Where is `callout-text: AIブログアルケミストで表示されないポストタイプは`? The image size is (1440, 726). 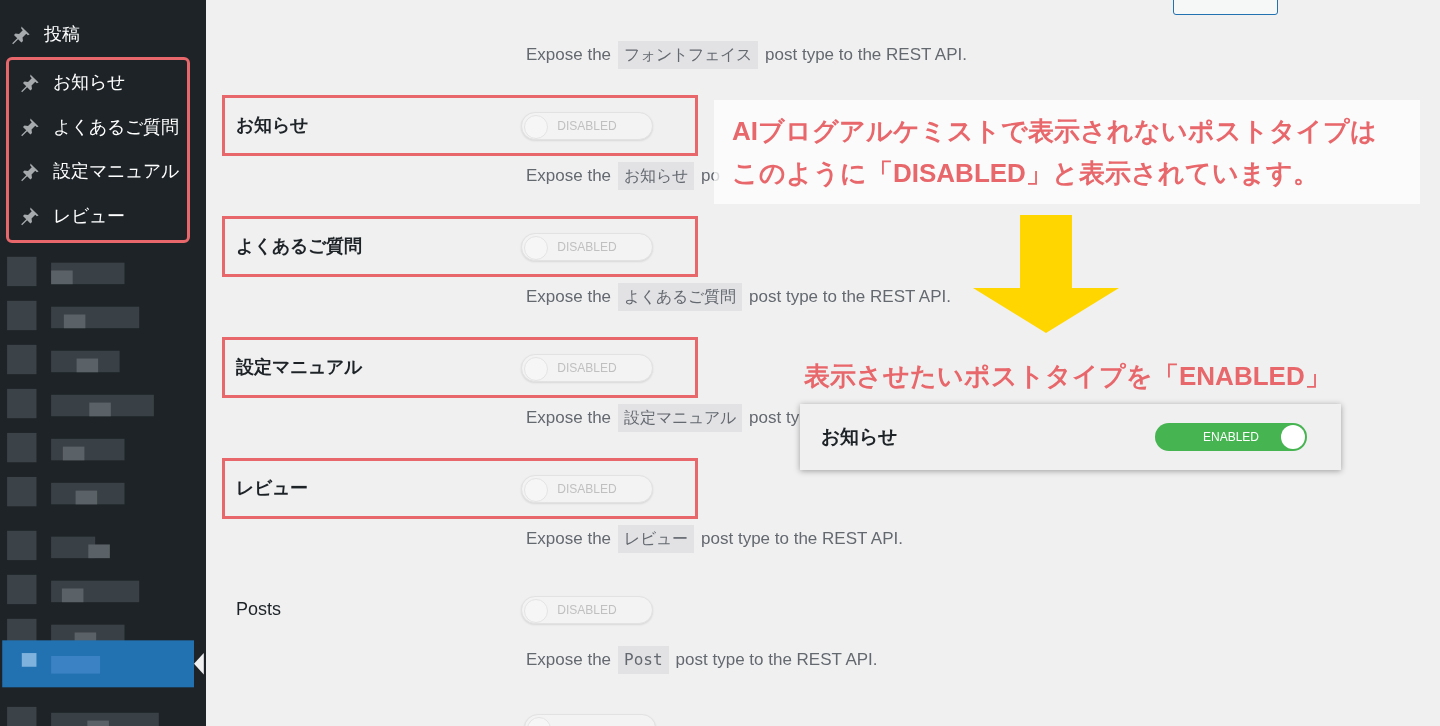
callout-text: AIブログアルケミストで表示されないポストタイプは is located at coordinates (1055, 131).